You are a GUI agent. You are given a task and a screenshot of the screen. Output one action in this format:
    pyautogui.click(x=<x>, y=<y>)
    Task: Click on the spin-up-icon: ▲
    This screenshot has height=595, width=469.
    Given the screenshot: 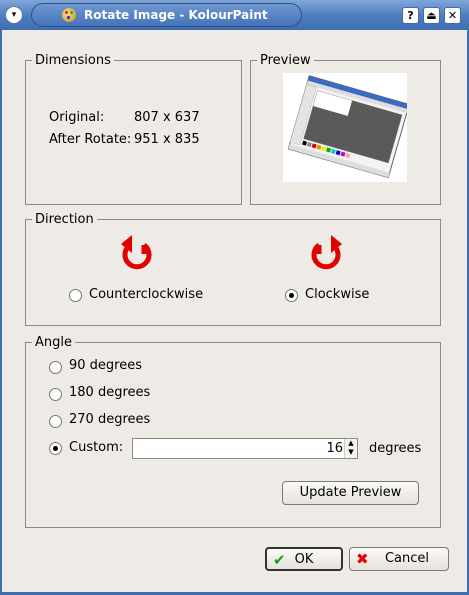 What is the action you would take?
    pyautogui.click(x=351, y=443)
    